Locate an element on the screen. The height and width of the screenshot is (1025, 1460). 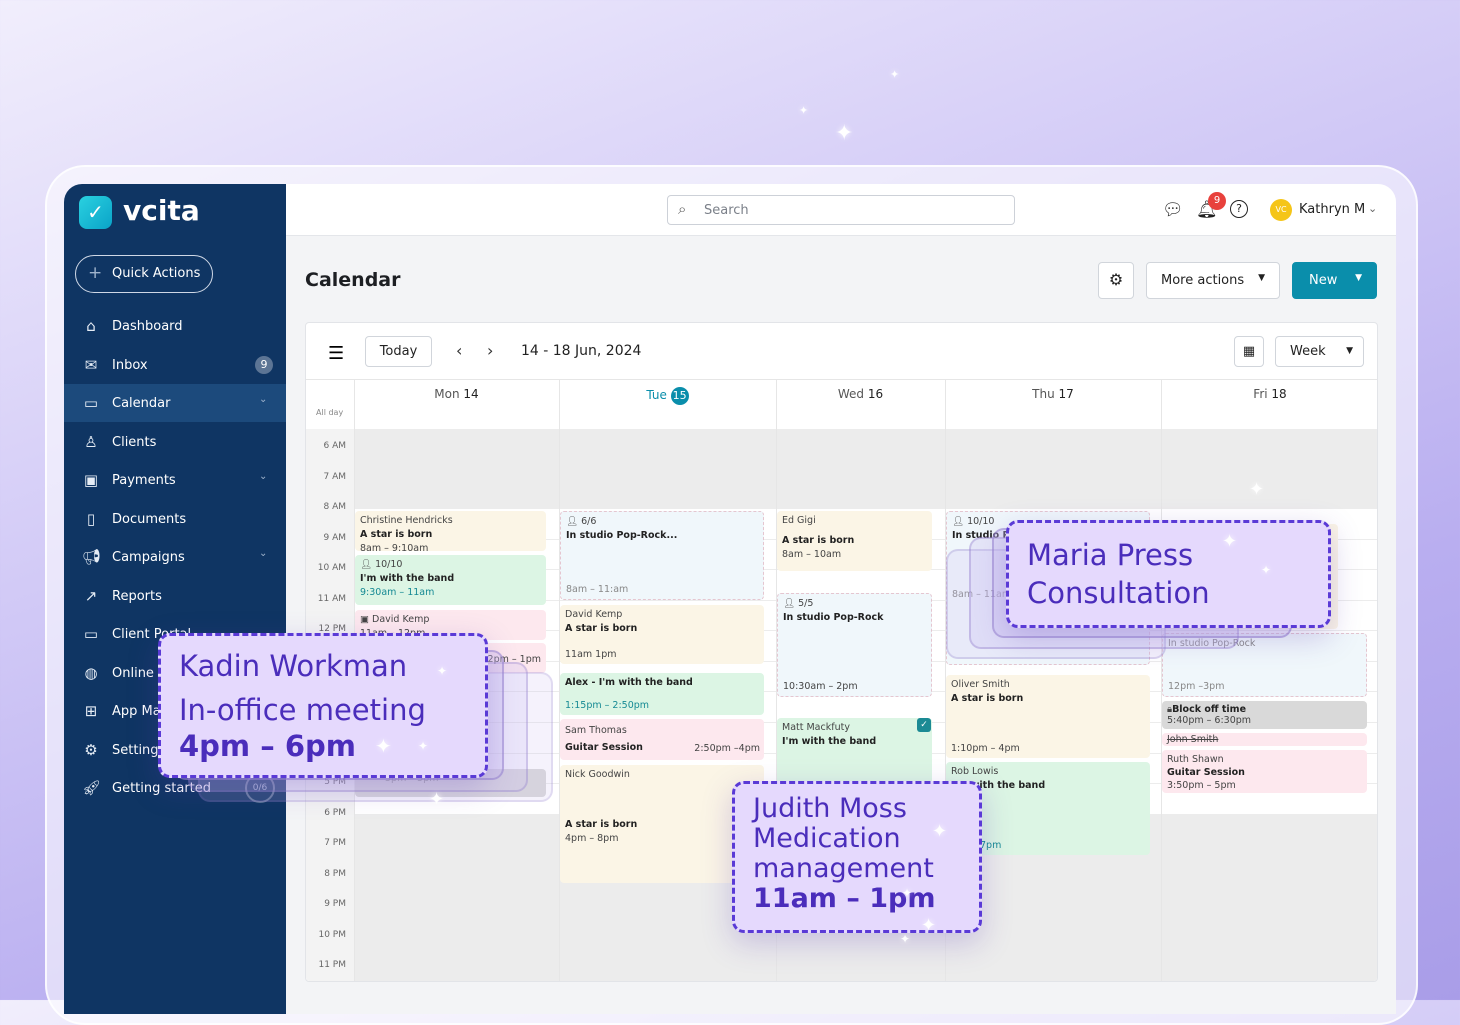
hour-label: 8 PM is located at coordinates (335, 873).